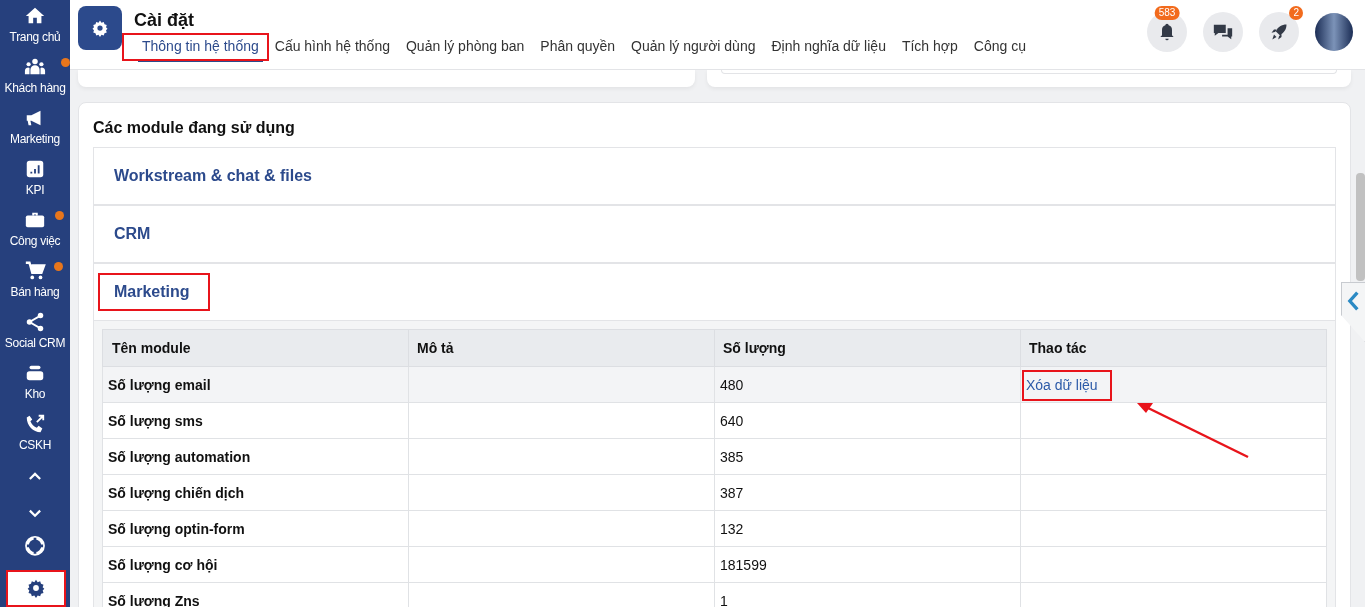  Describe the element at coordinates (35, 423) in the screenshot. I see `phone-icon` at that location.